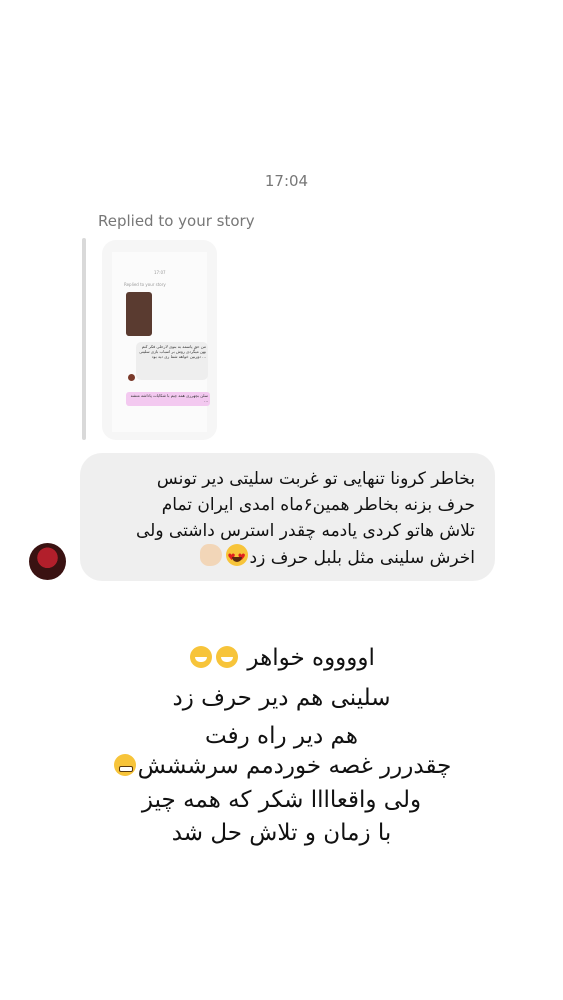 This screenshot has width=563, height=1000. Describe the element at coordinates (160, 272) in the screenshot. I see `story-preview-time: 17:07` at that location.